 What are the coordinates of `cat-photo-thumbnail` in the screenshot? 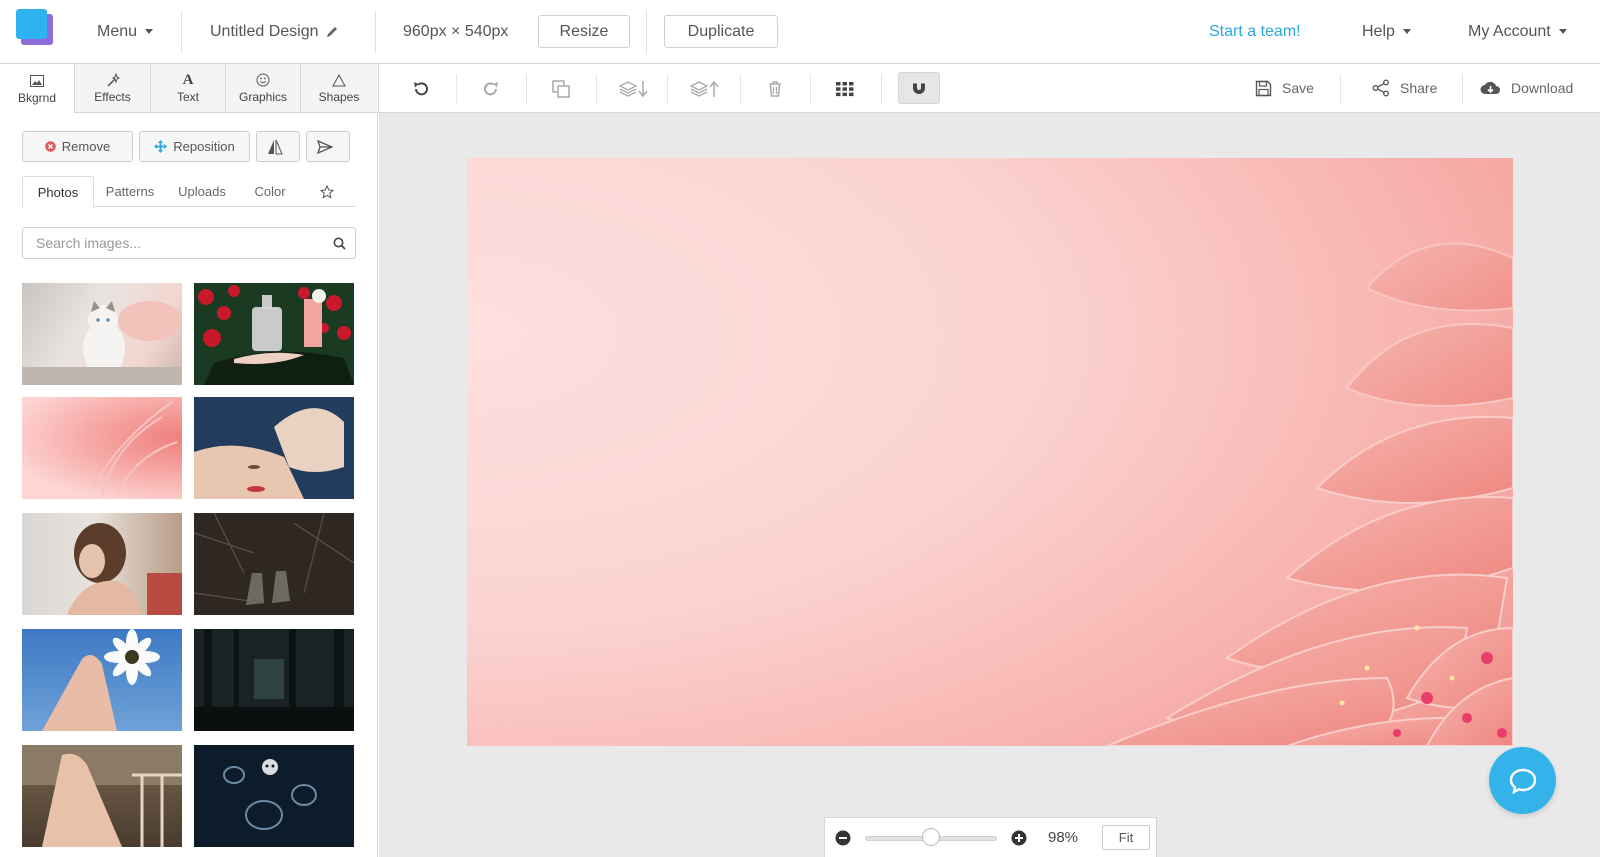 It's located at (102, 334).